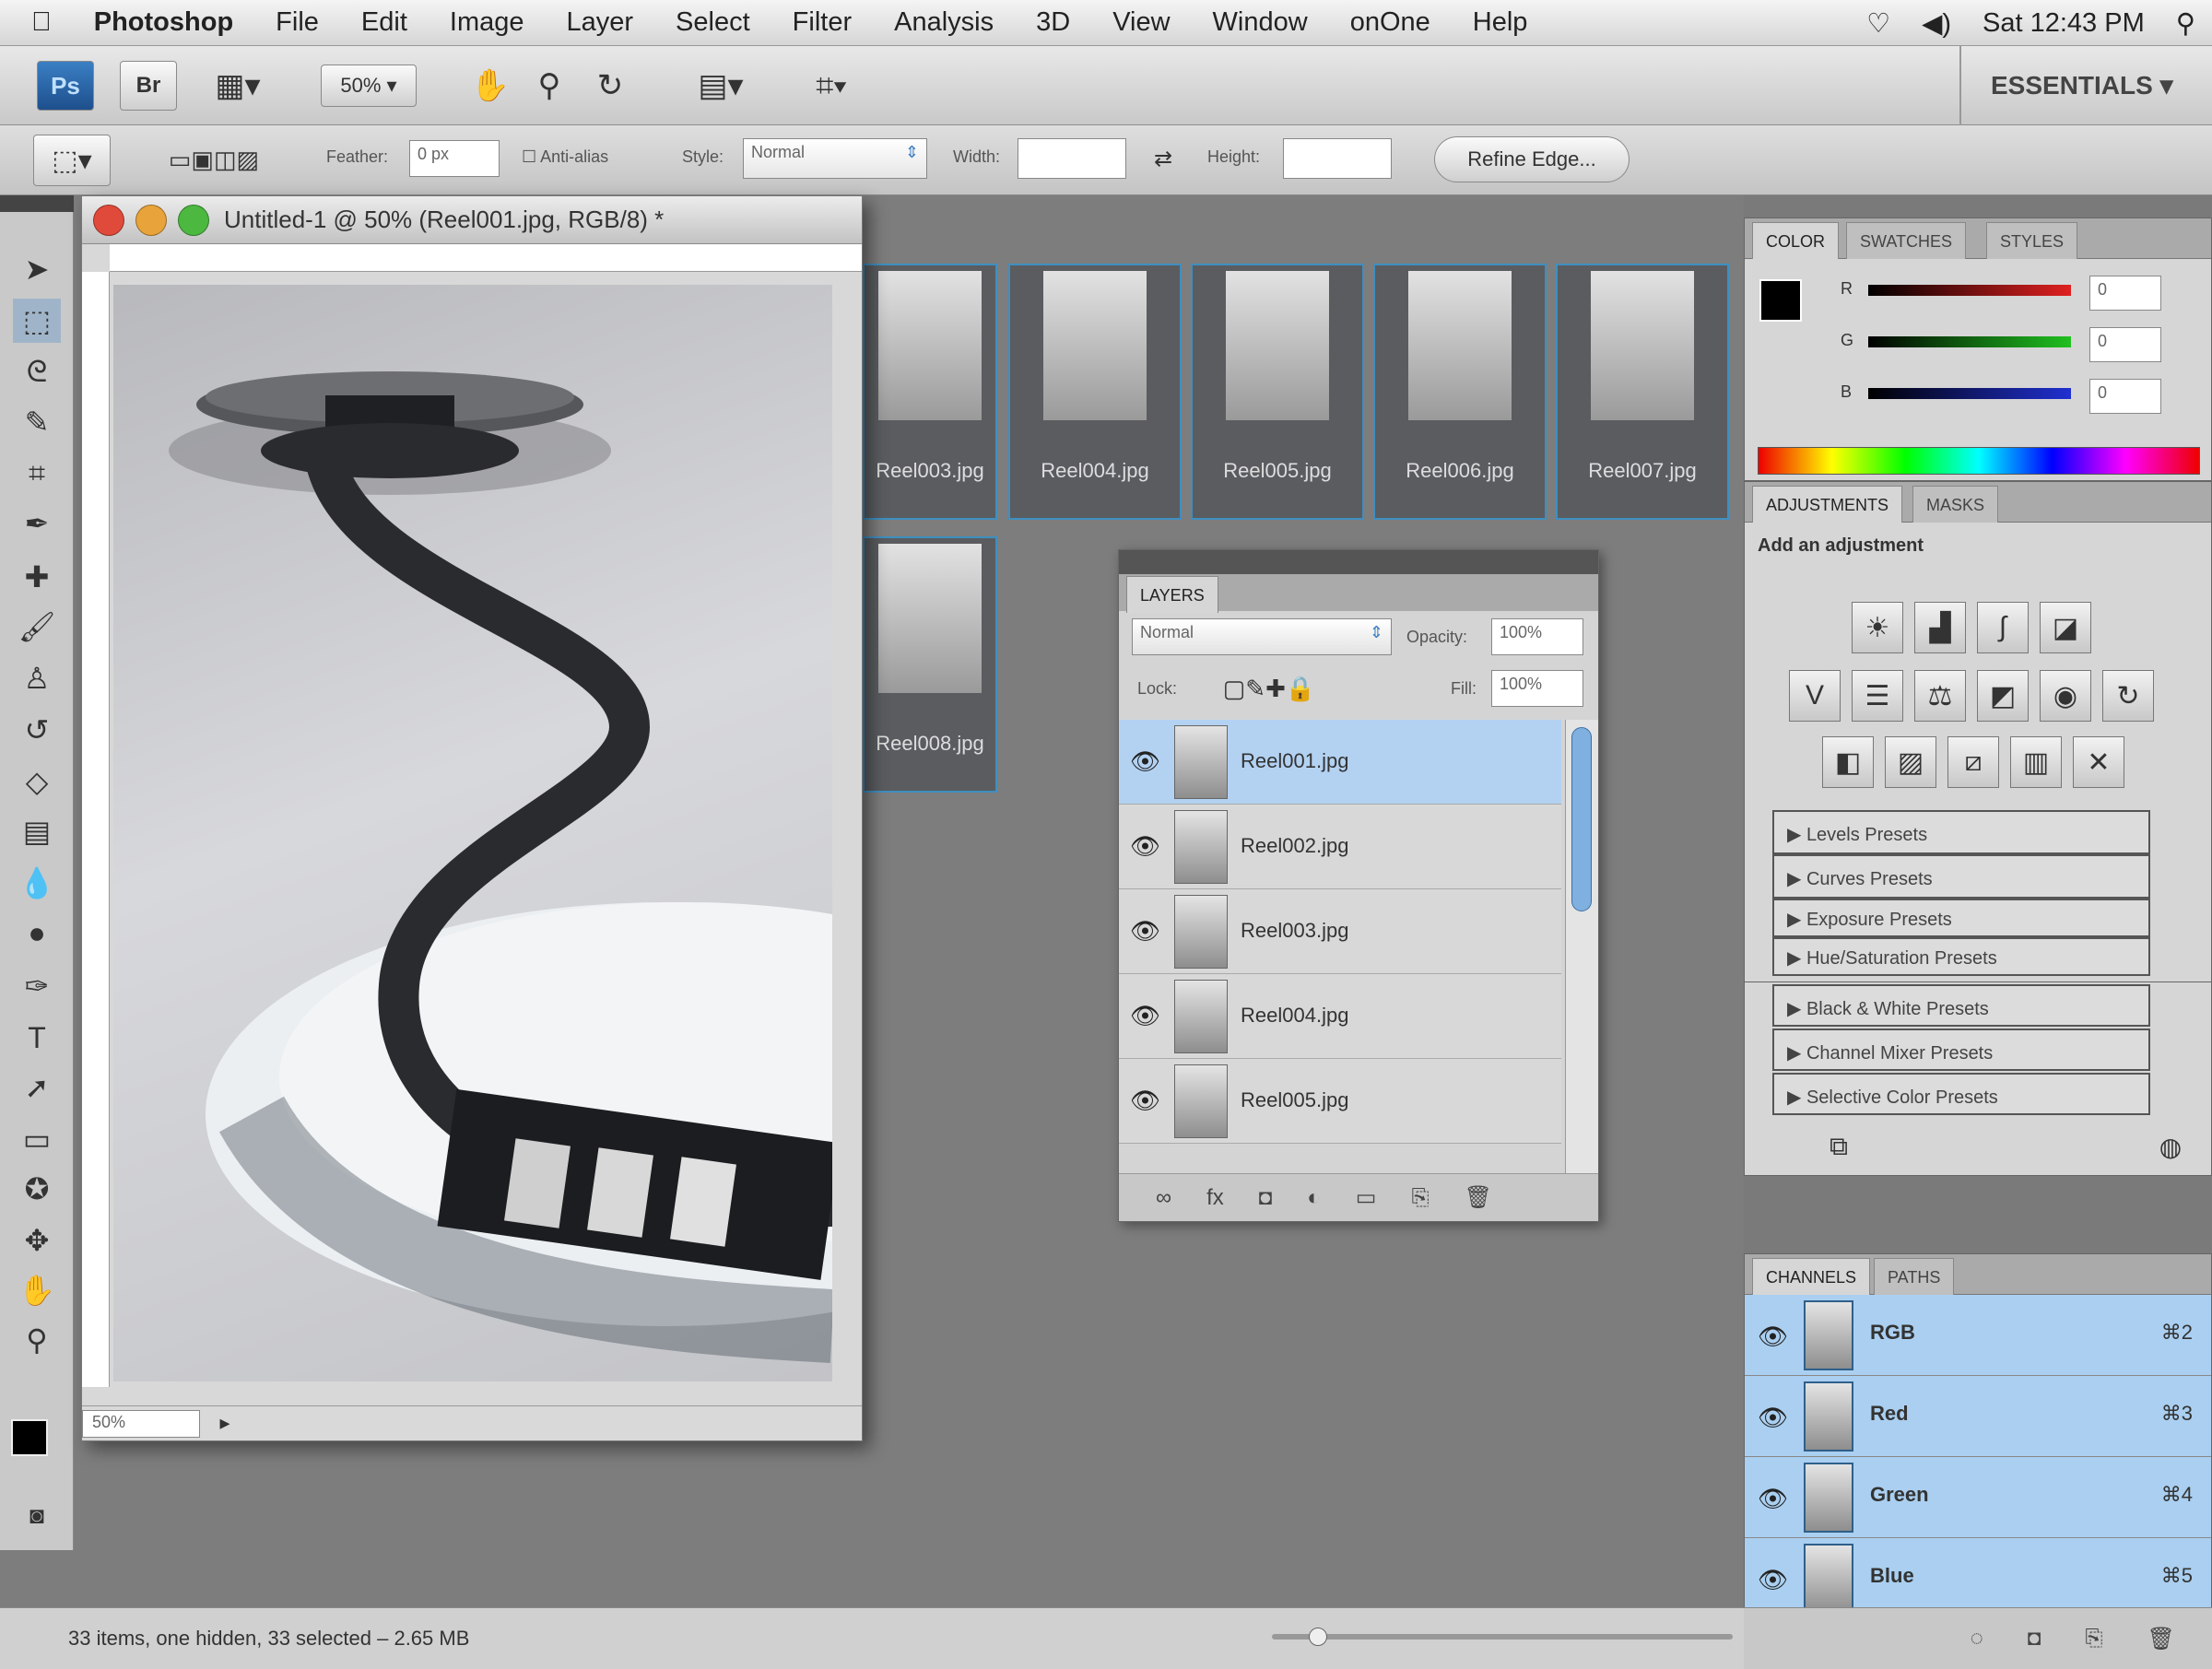 Image resolution: width=2212 pixels, height=1669 pixels. Describe the element at coordinates (108, 220) in the screenshot. I see `close-window-icon` at that location.